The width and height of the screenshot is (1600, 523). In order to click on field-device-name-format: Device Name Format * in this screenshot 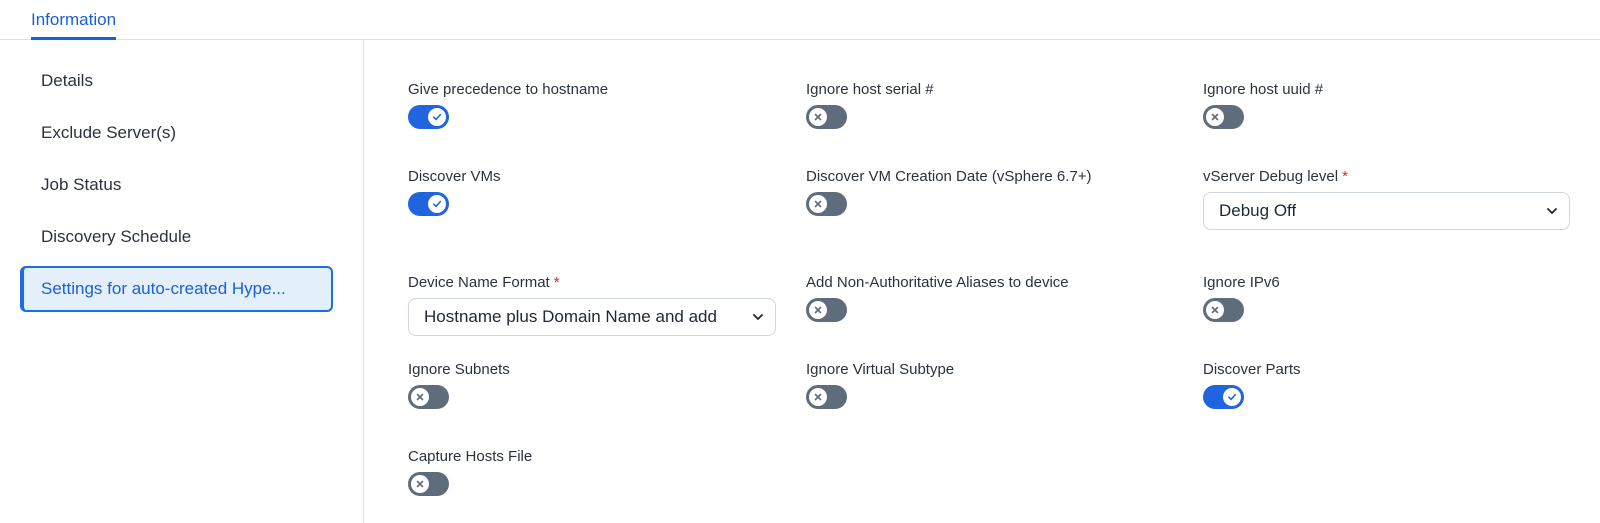, I will do `click(484, 282)`.